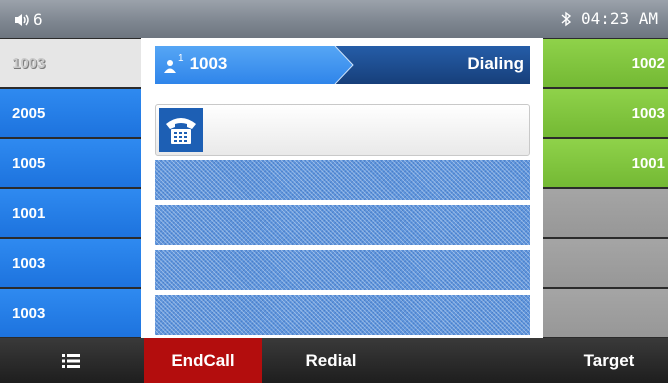 The width and height of the screenshot is (668, 383). What do you see at coordinates (342, 65) in the screenshot?
I see `call-header: 1 1003 Dialing` at bounding box center [342, 65].